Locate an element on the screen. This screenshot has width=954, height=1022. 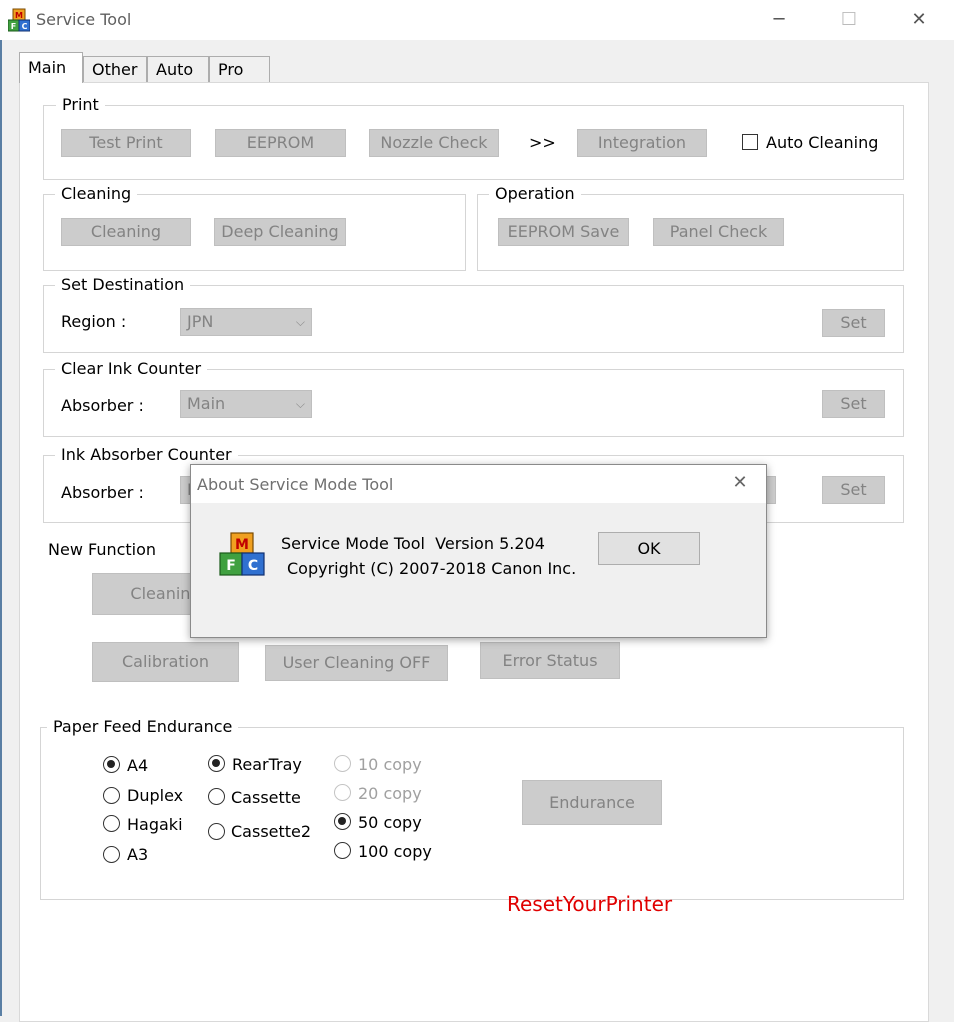
radio-10-copy is located at coordinates (342, 763).